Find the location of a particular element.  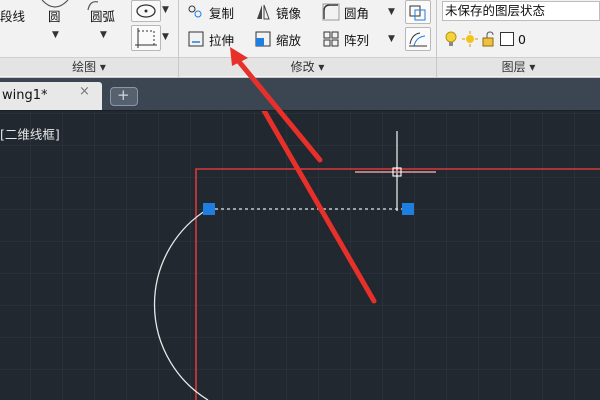

arc-label: 圆弧 is located at coordinates (103, 16).